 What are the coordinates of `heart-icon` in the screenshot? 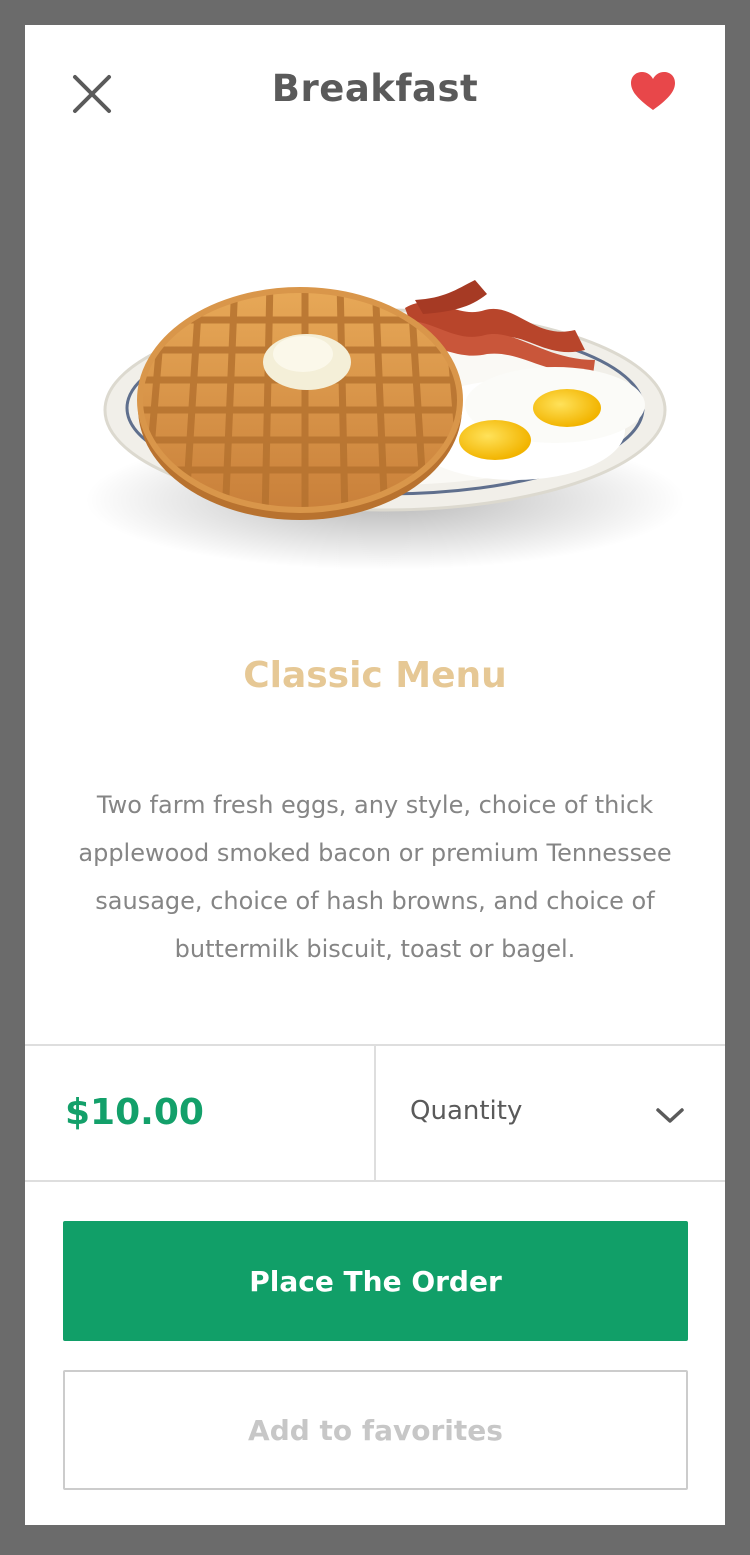 It's located at (653, 91).